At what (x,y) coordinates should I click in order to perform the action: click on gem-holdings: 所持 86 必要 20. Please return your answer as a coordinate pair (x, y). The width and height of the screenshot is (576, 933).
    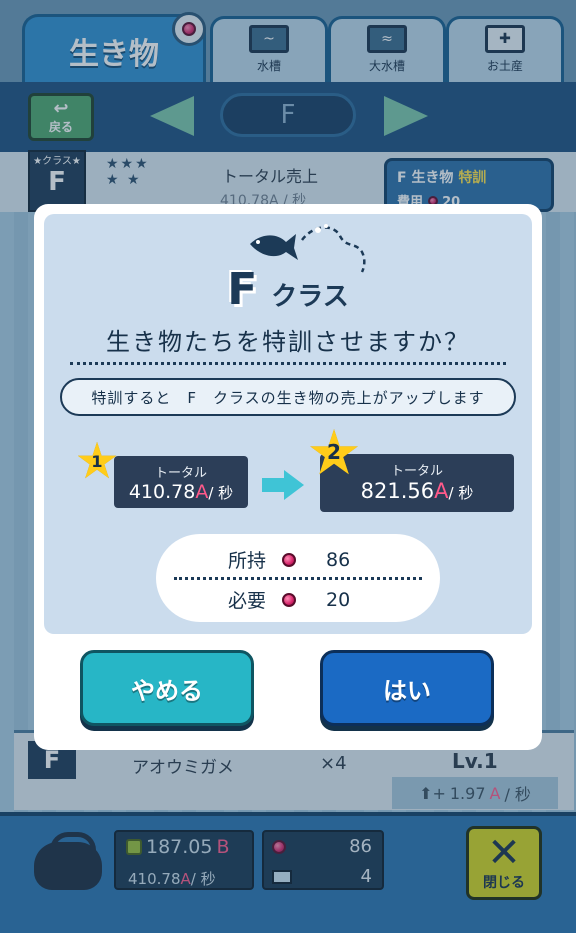
    Looking at the image, I should click on (298, 578).